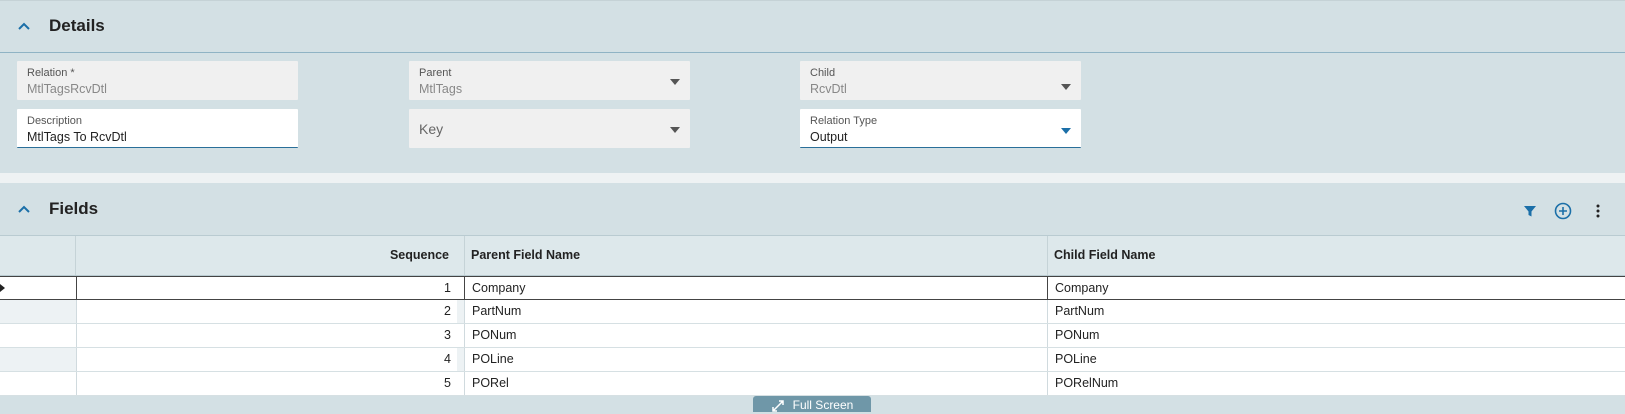  I want to click on details-title: Details, so click(77, 25).